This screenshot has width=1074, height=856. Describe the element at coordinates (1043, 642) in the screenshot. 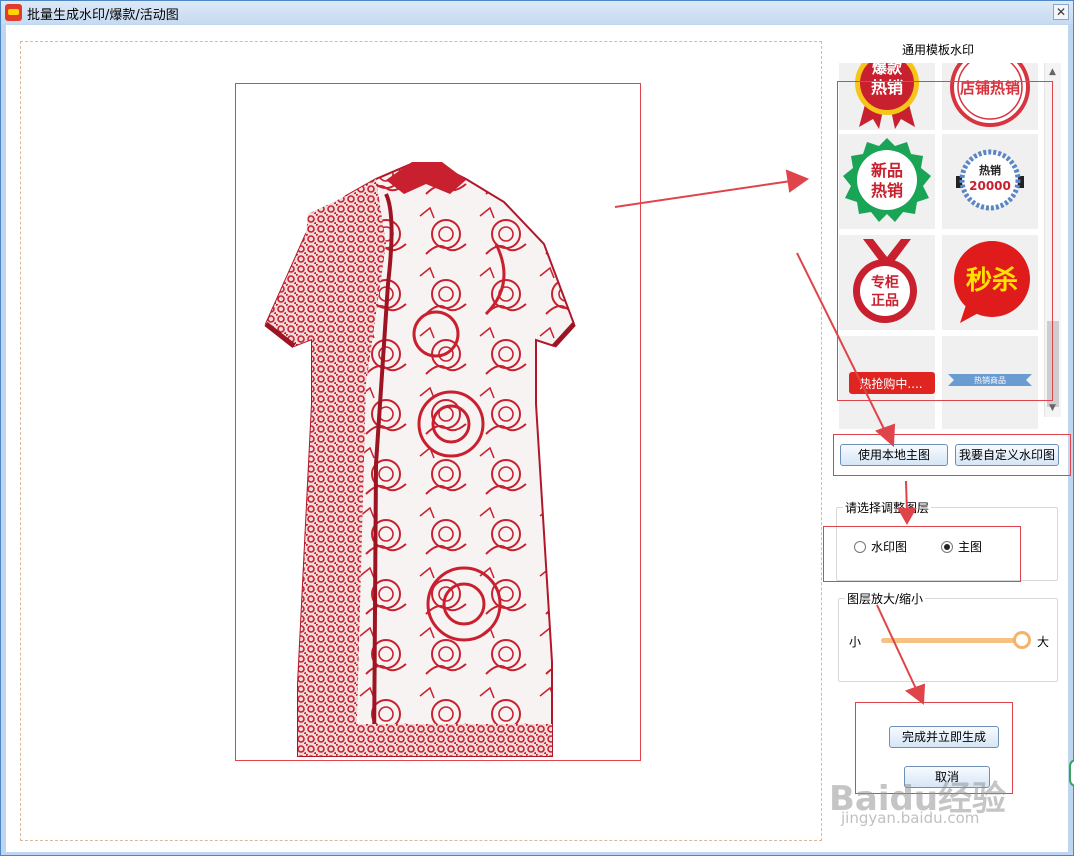

I see `zoom-max-label: 大` at that location.